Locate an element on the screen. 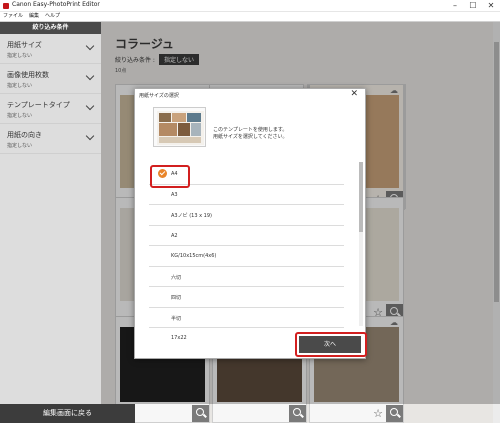 This screenshot has width=500, height=423. maximize-button: ☐ is located at coordinates (473, 6).